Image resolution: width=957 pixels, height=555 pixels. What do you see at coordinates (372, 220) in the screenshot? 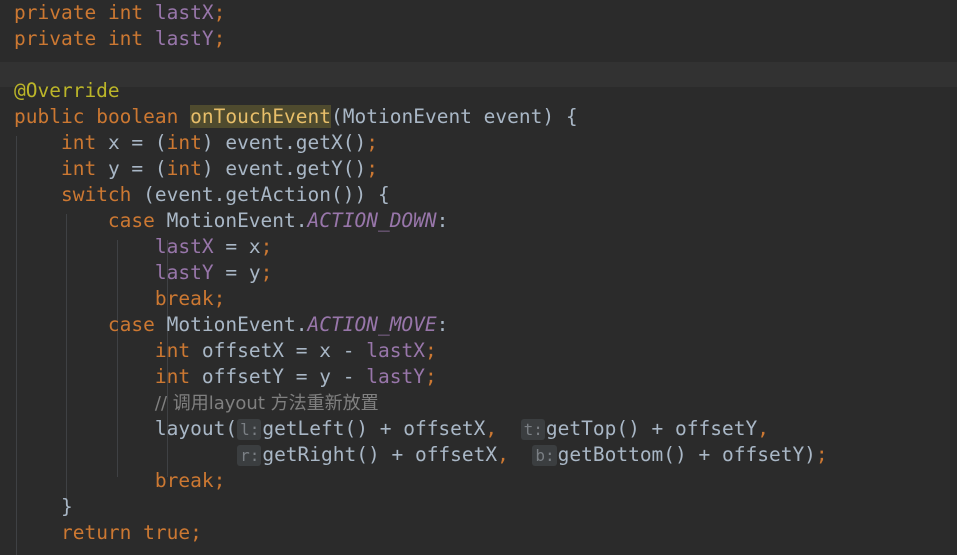
I see `static-constant: ACTION_DOWN` at bounding box center [372, 220].